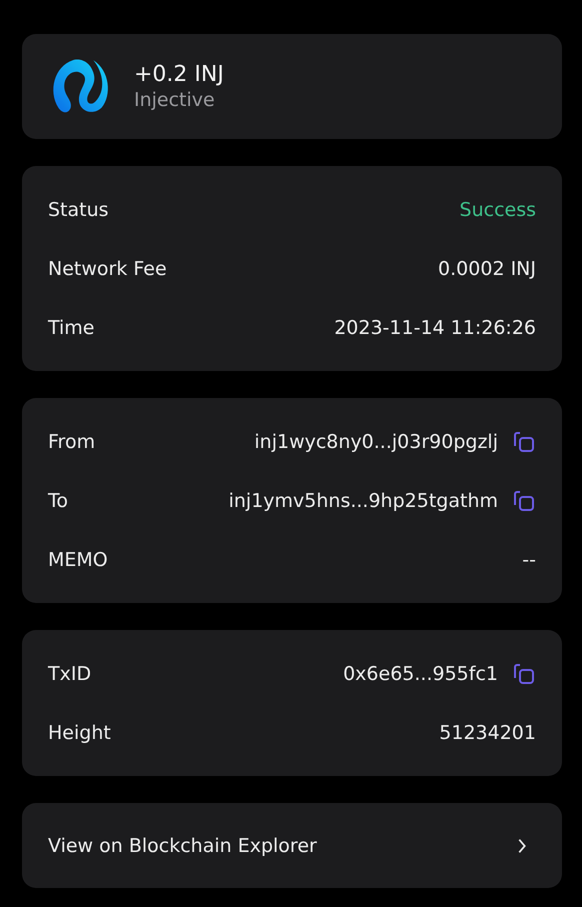  I want to click on amount: +0.2 INJ, so click(179, 74).